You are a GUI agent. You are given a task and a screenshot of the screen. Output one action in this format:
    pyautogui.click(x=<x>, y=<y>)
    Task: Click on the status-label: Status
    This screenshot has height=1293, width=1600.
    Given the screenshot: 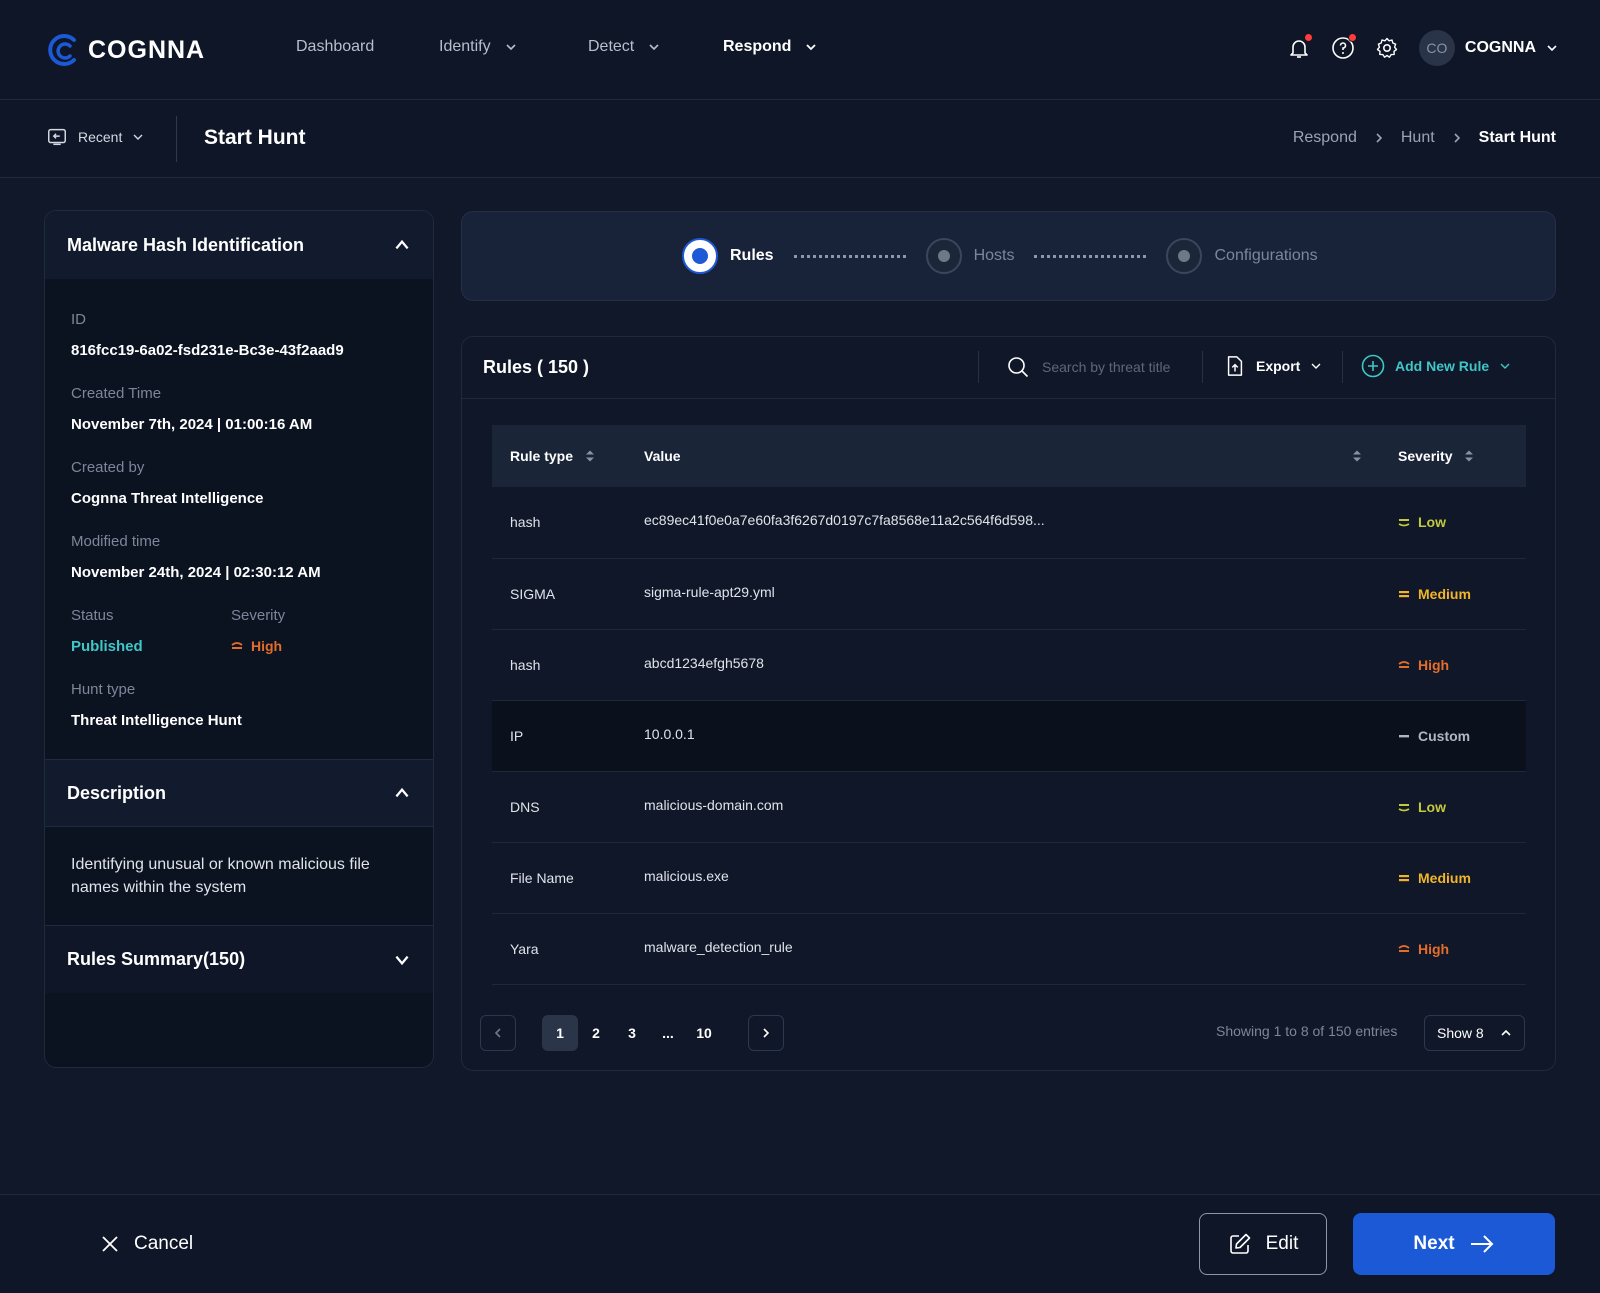 What is the action you would take?
    pyautogui.click(x=92, y=615)
    